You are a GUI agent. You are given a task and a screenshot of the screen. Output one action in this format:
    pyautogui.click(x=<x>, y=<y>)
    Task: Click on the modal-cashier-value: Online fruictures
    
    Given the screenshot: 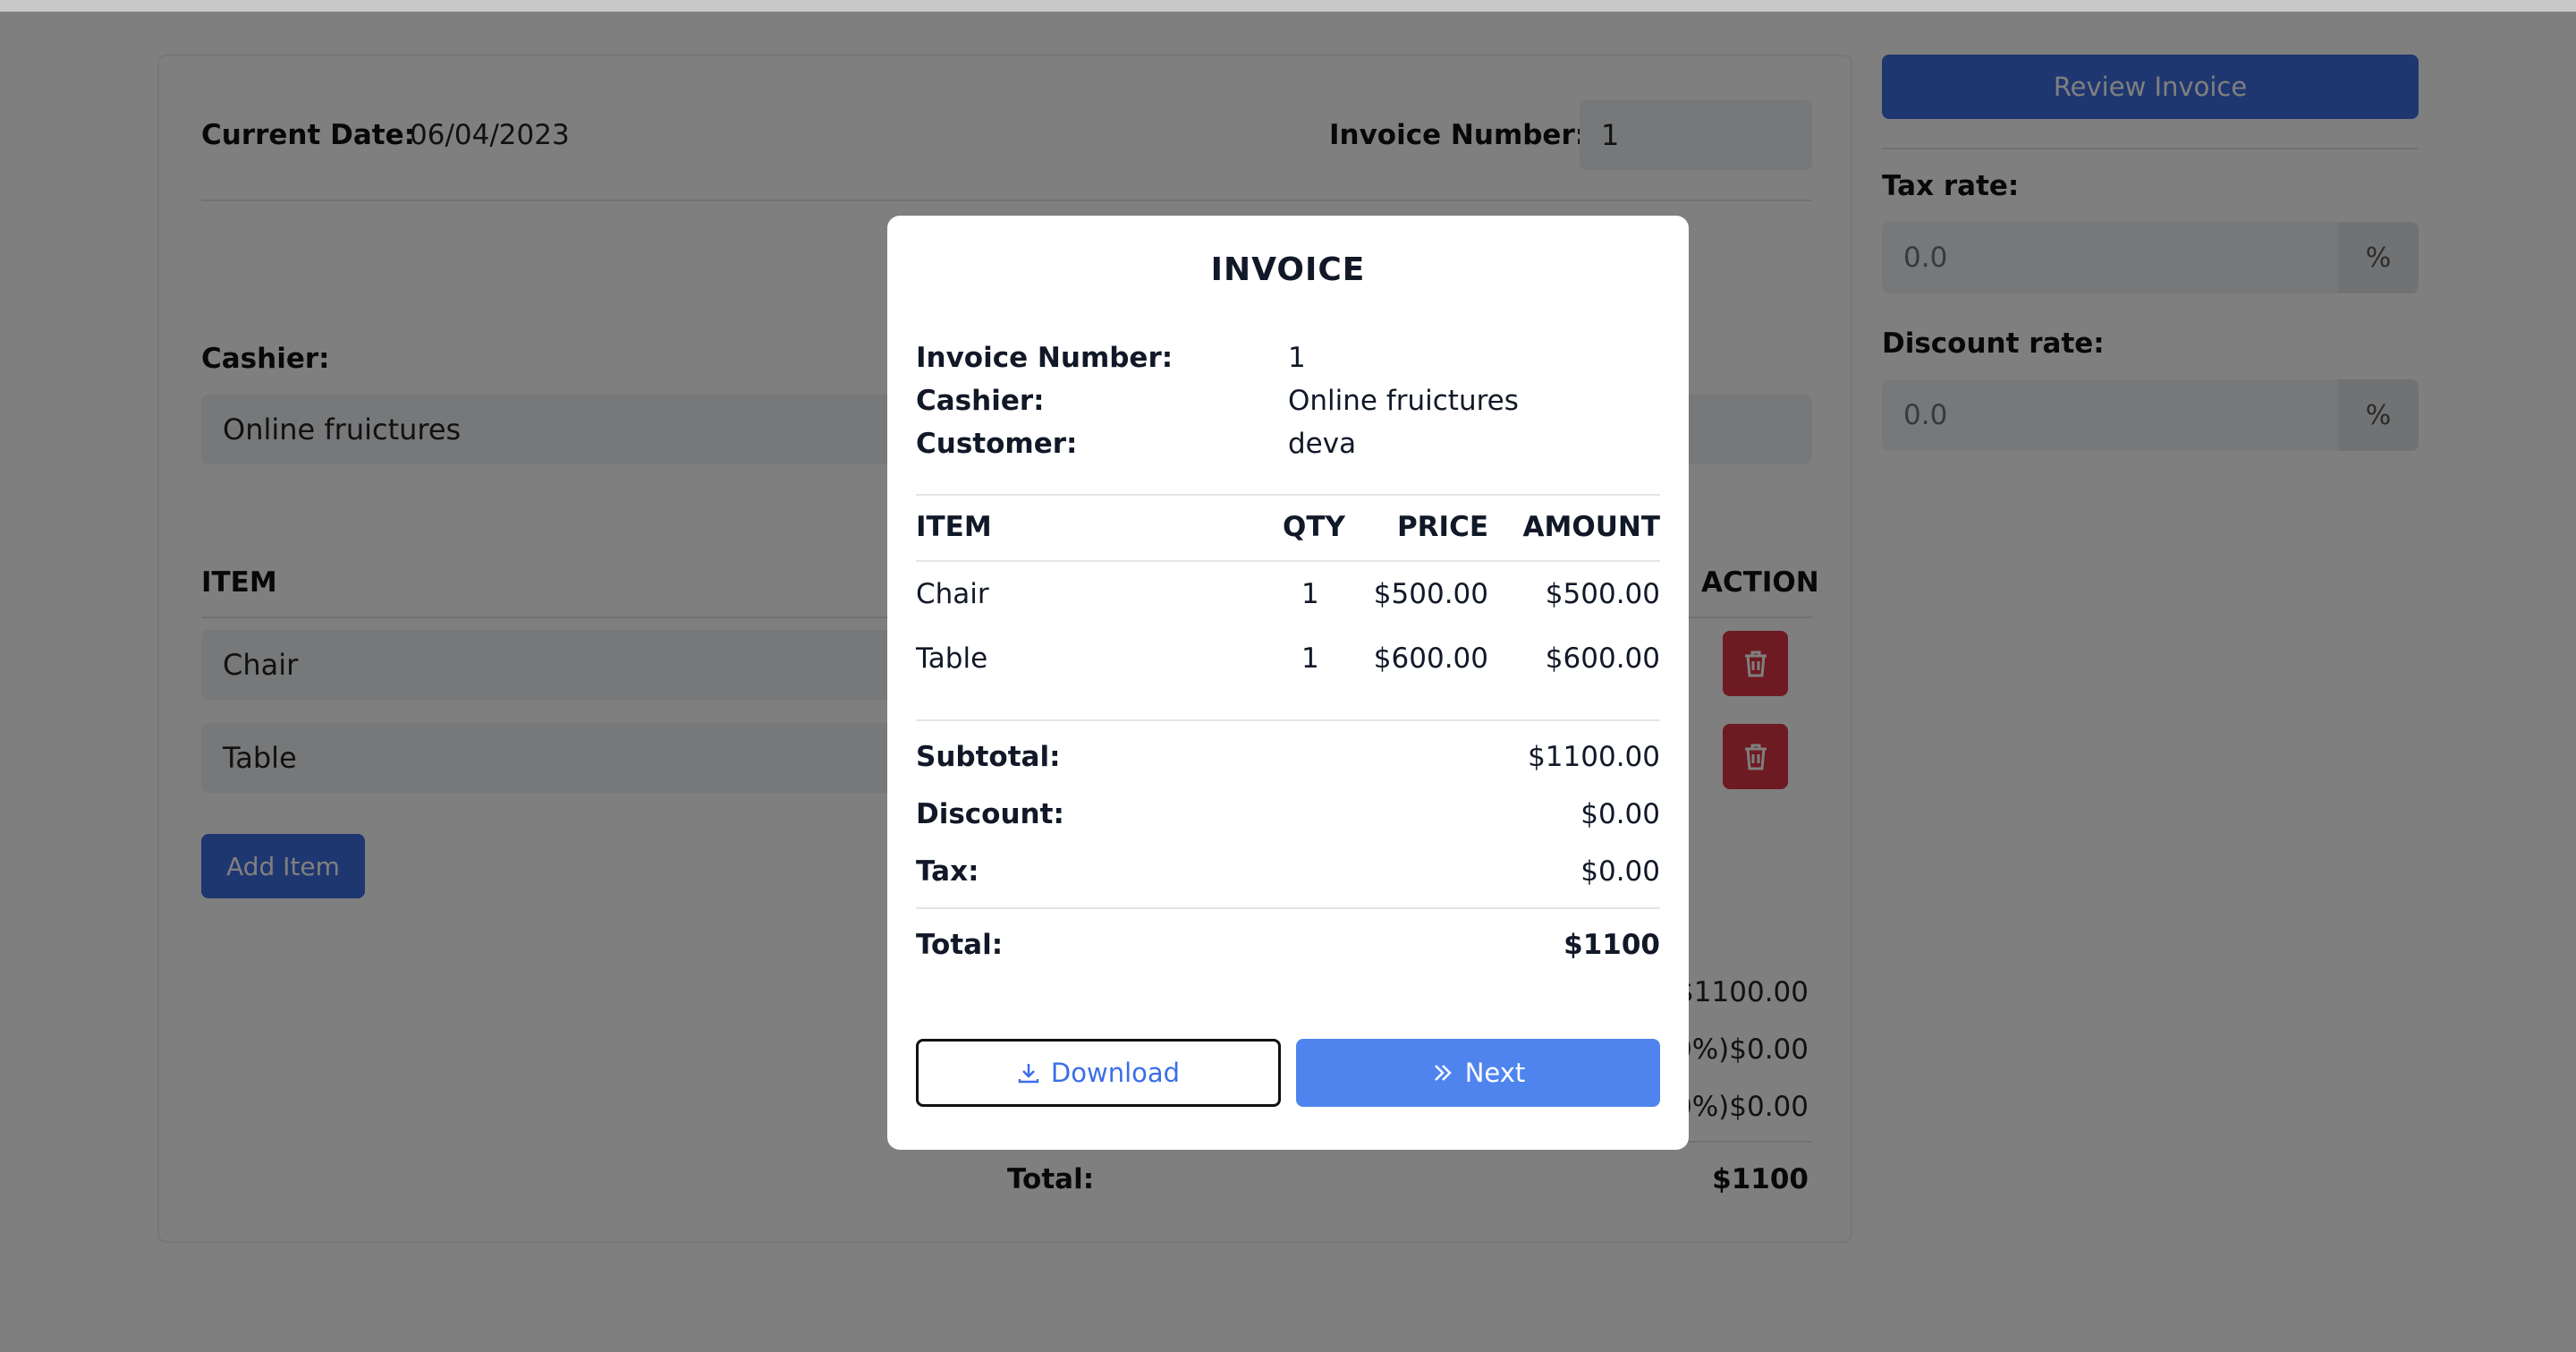 What is the action you would take?
    pyautogui.click(x=1403, y=401)
    